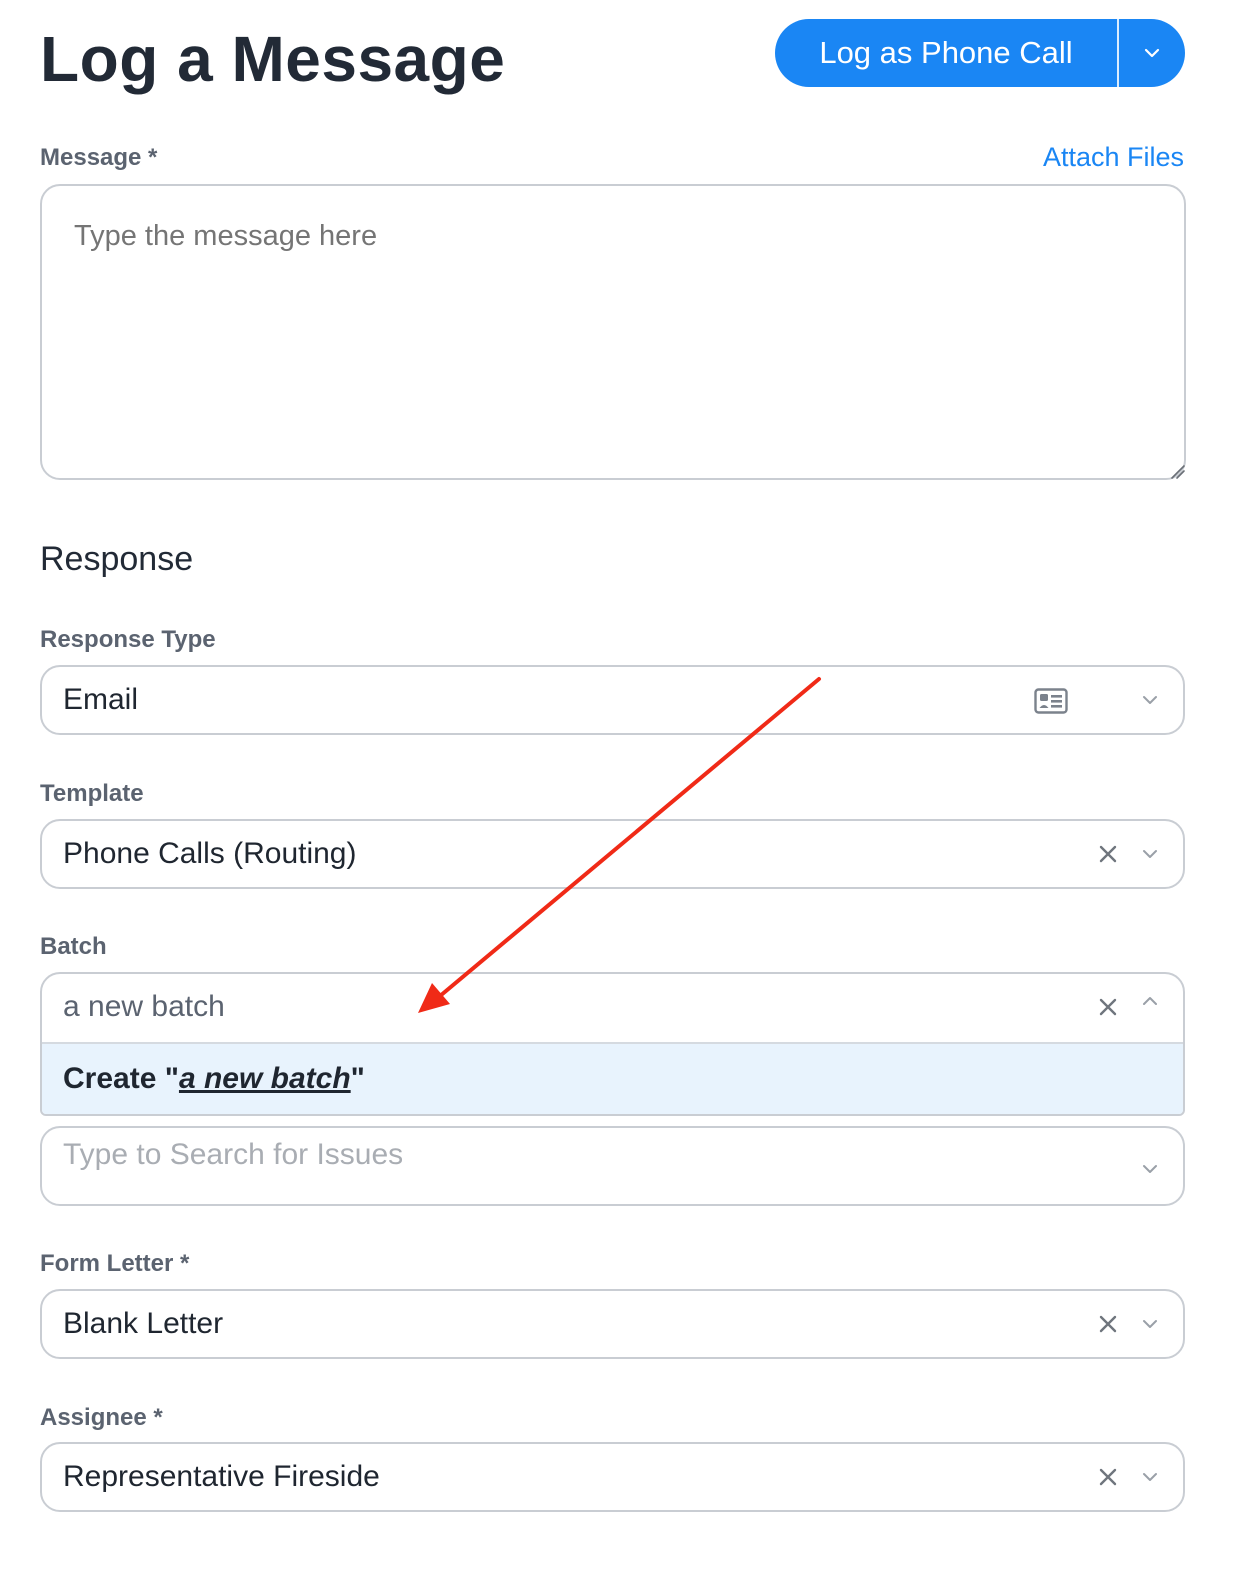  I want to click on chevron-up-icon, so click(1150, 1001).